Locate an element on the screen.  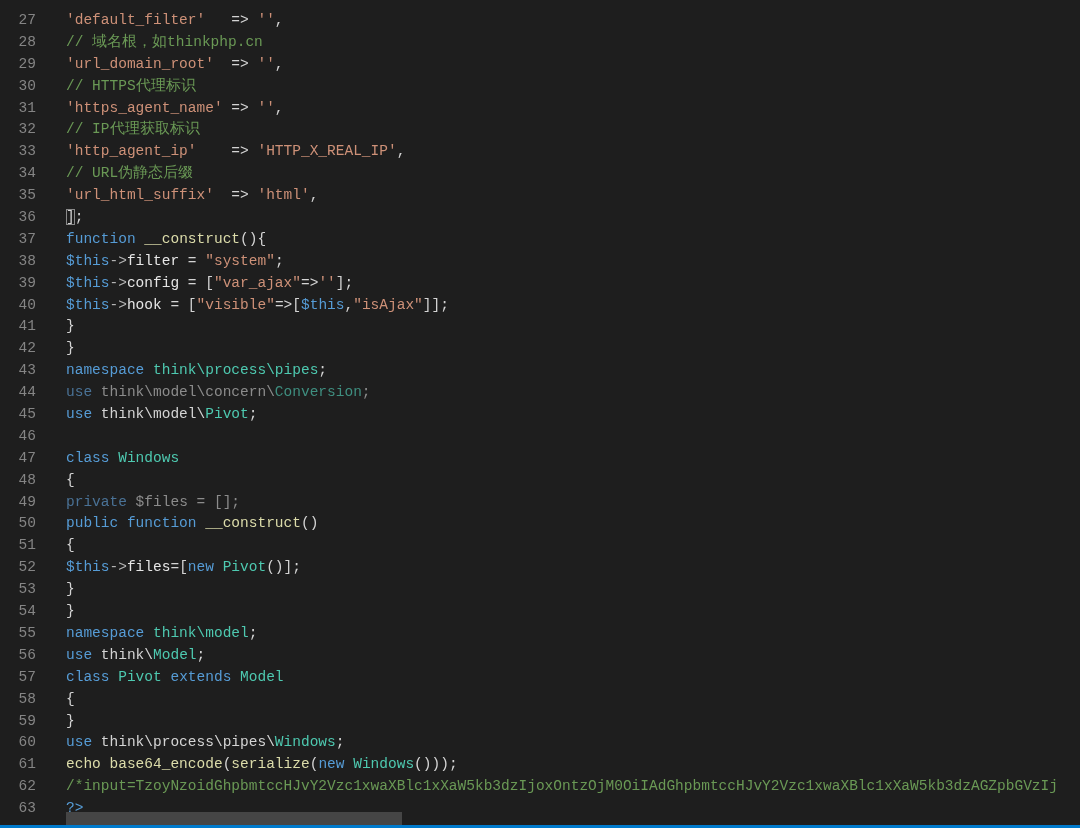
line-number: 58 is located at coordinates (26, 699).